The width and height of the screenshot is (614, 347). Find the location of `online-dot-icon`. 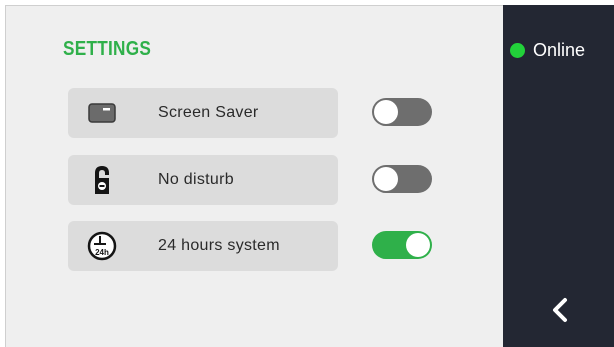

online-dot-icon is located at coordinates (517, 50).